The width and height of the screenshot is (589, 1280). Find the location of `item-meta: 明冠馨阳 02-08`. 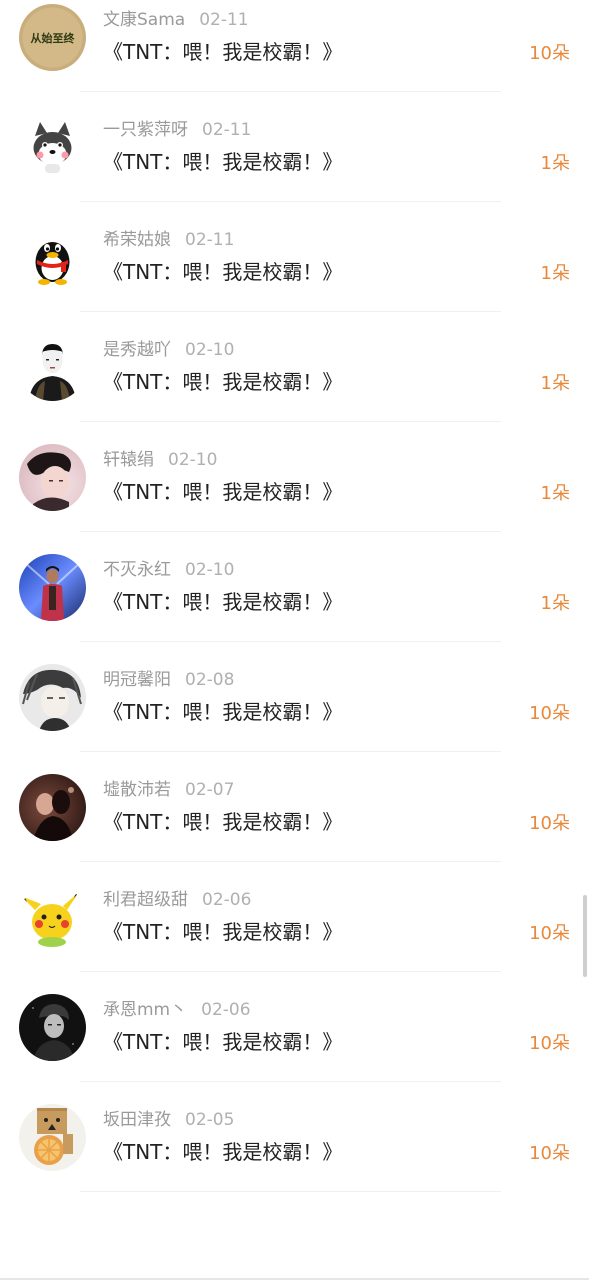

item-meta: 明冠馨阳 02-08 is located at coordinates (168, 680).